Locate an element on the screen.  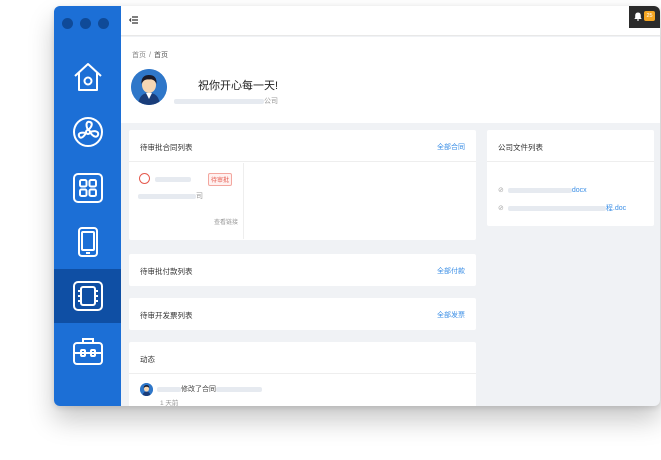
bell-icon is located at coordinates (638, 16).